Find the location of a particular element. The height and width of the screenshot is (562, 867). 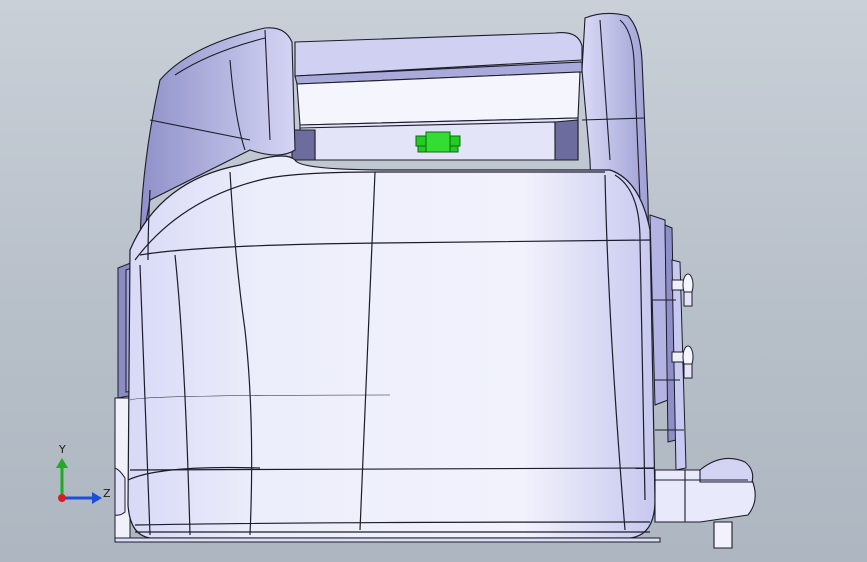

base-plate is located at coordinates (387, 540).